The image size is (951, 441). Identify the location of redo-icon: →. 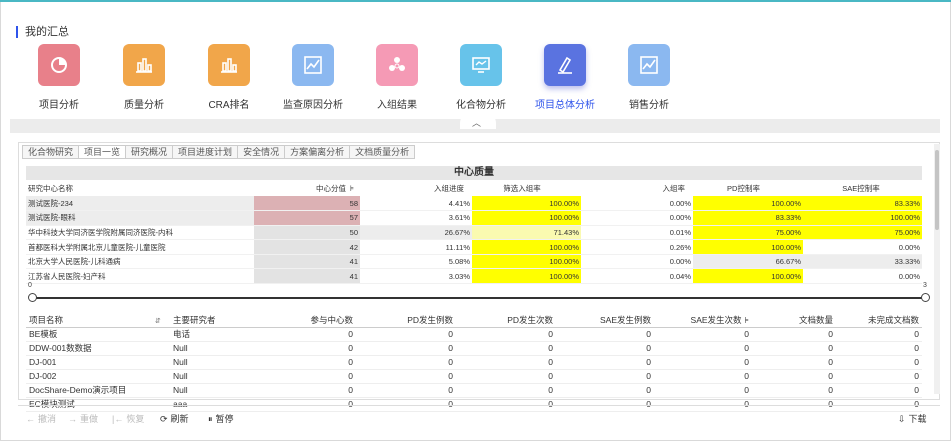
(72, 419).